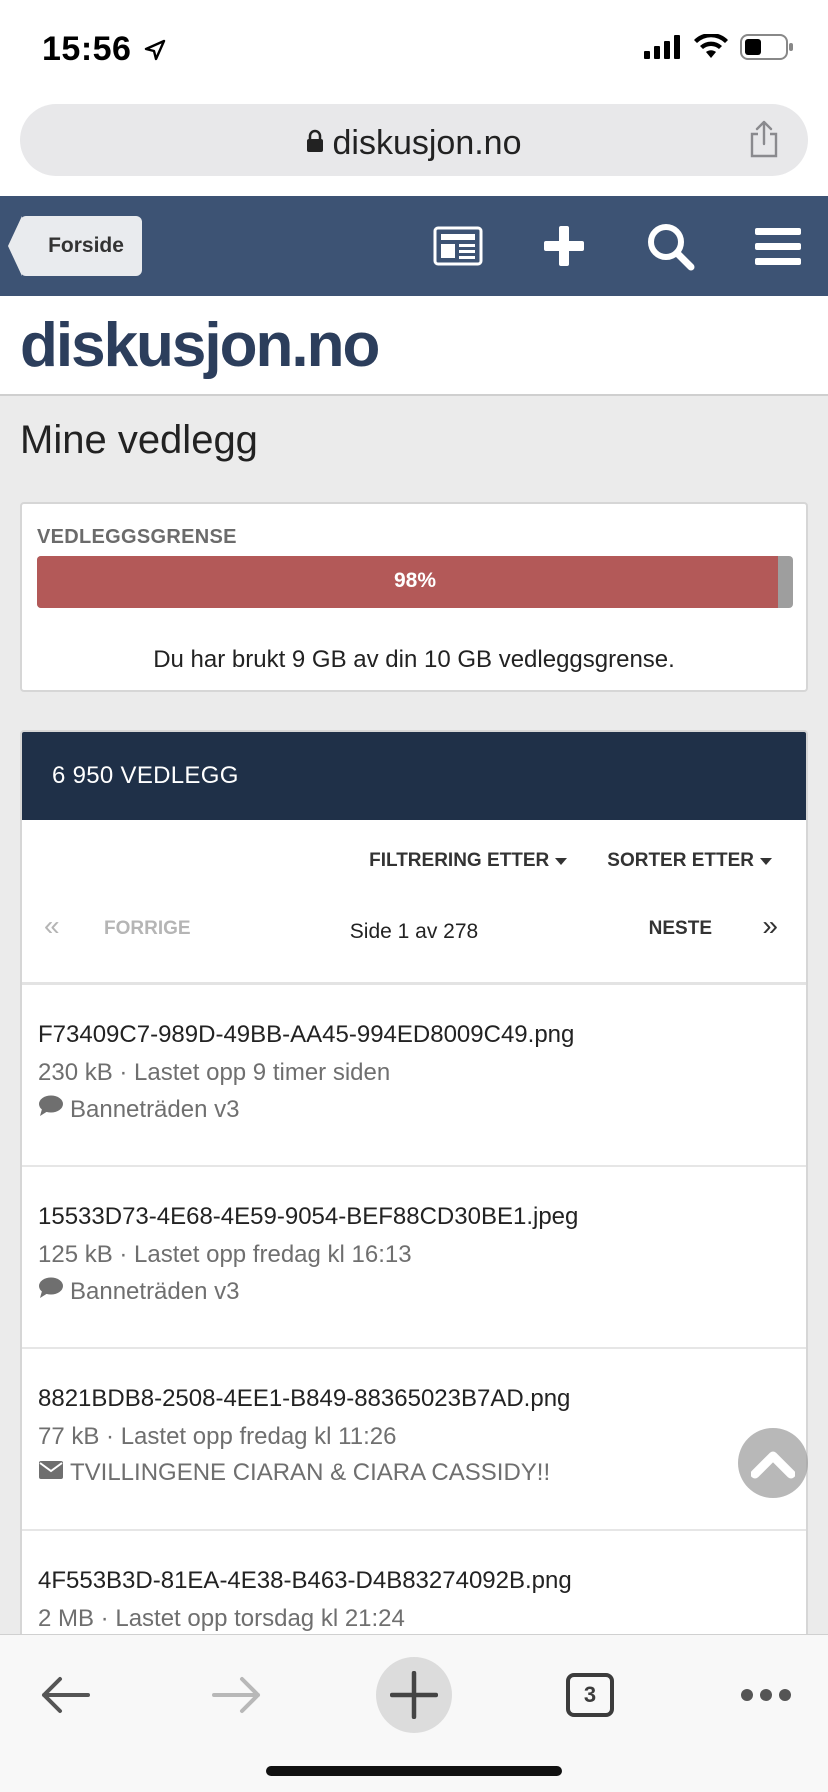 The width and height of the screenshot is (828, 1792). Describe the element at coordinates (414, 776) in the screenshot. I see `attachments-header: 6 950 VEDLEGG` at that location.